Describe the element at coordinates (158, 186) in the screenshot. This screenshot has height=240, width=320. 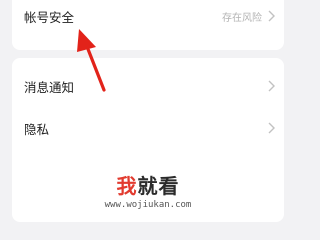
I see `watermark-logo-part2: 就看` at that location.